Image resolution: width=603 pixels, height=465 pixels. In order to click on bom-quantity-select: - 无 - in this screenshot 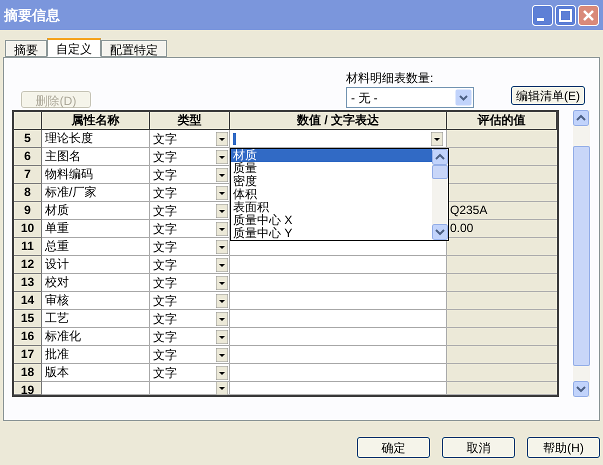, I will do `click(410, 97)`.